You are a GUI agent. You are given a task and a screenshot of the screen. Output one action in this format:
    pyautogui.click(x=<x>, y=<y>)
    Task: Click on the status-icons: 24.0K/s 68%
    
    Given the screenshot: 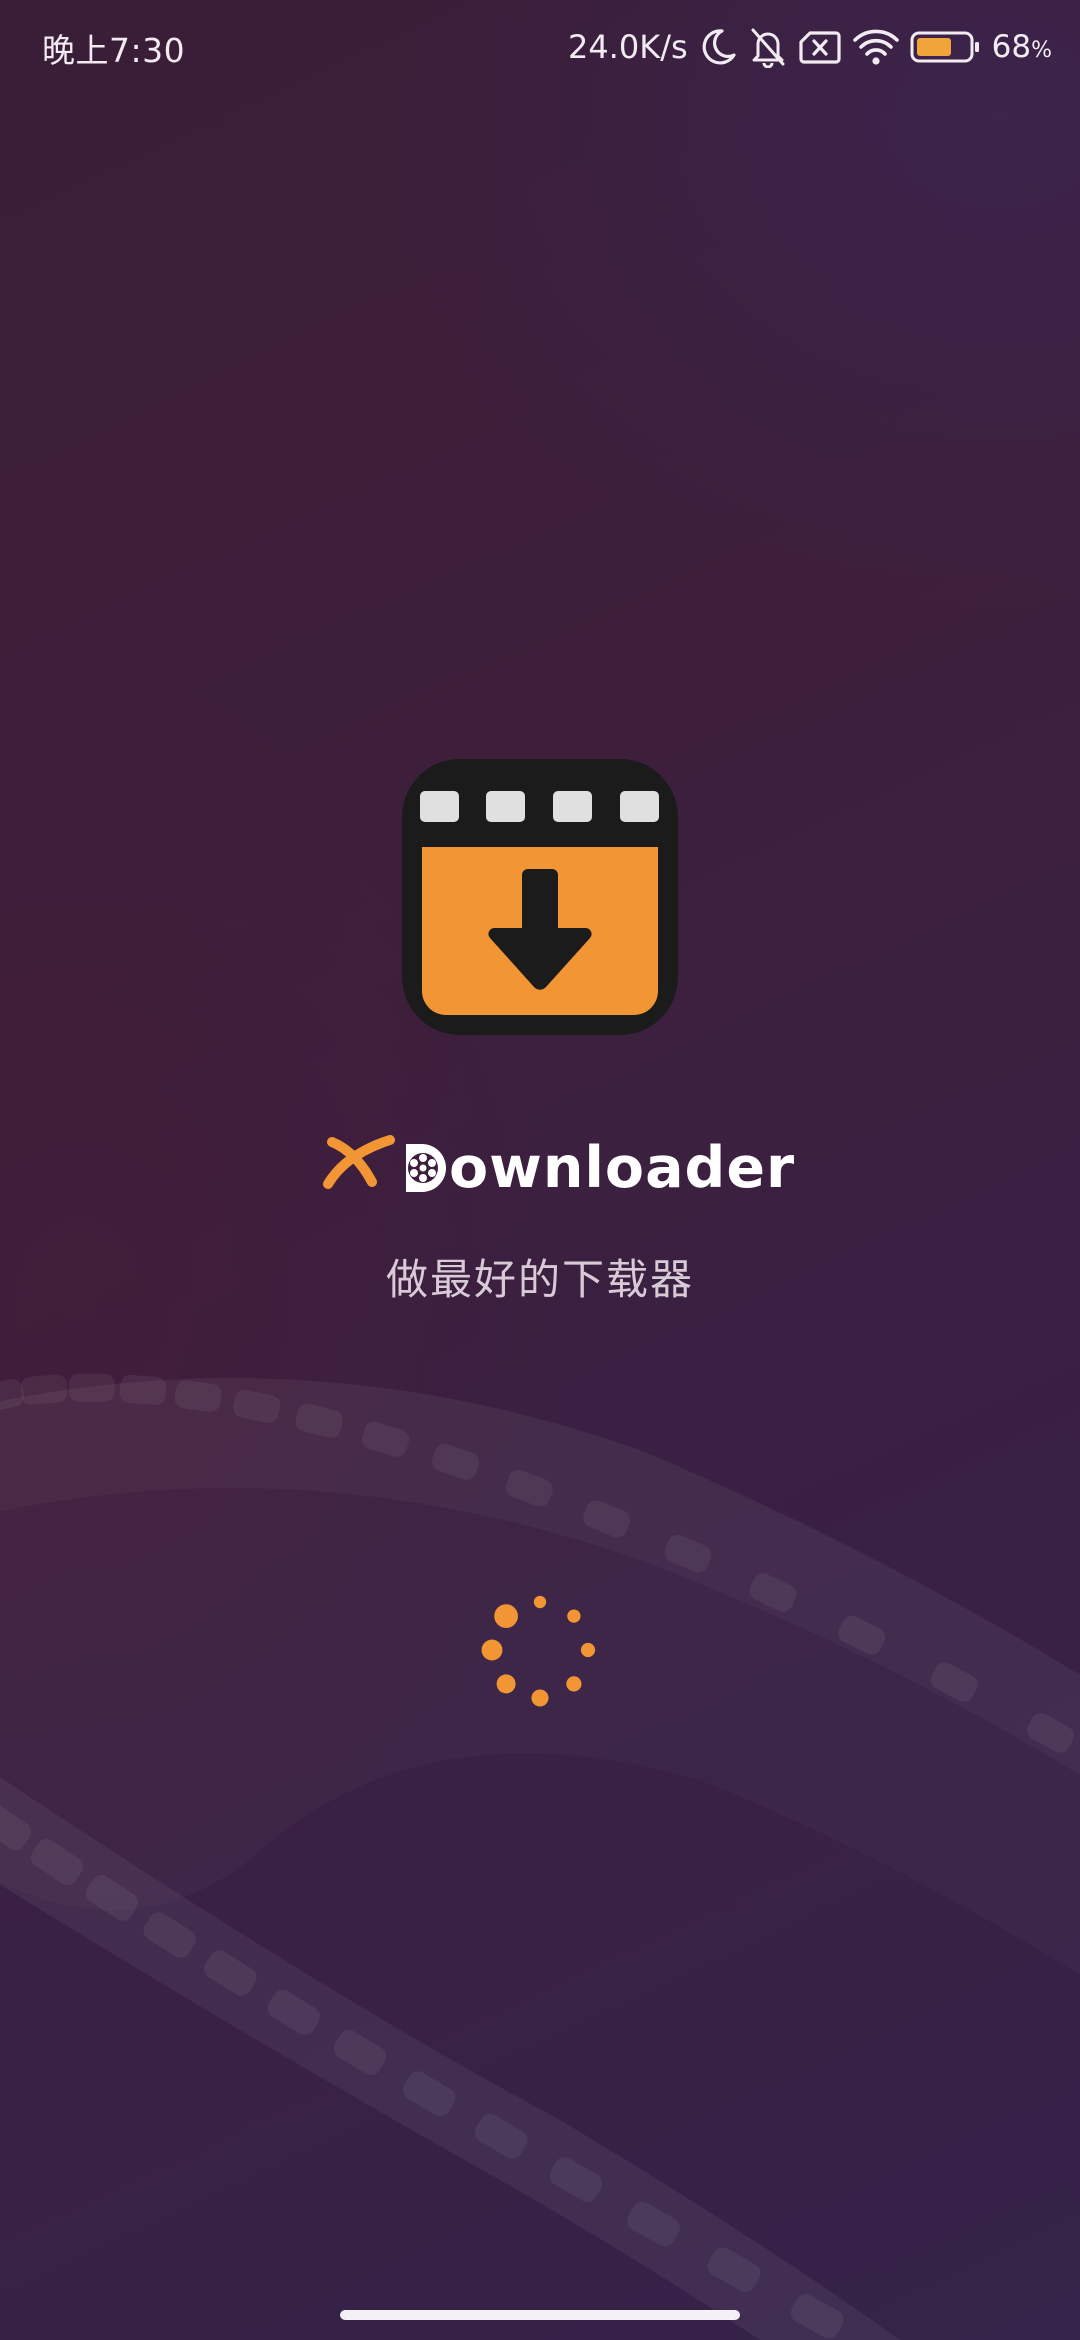 What is the action you would take?
    pyautogui.click(x=810, y=47)
    